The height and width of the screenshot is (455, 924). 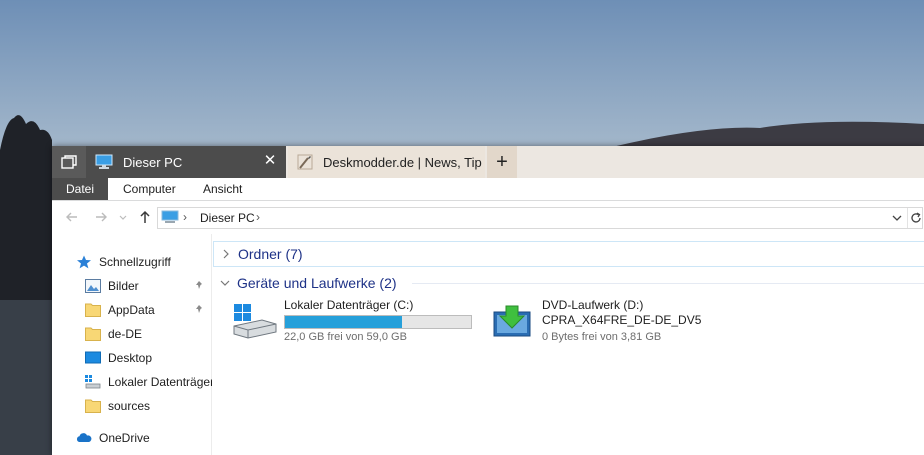 I want to click on ribbon-tabs: Datei Computer Ansicht, so click(x=488, y=189).